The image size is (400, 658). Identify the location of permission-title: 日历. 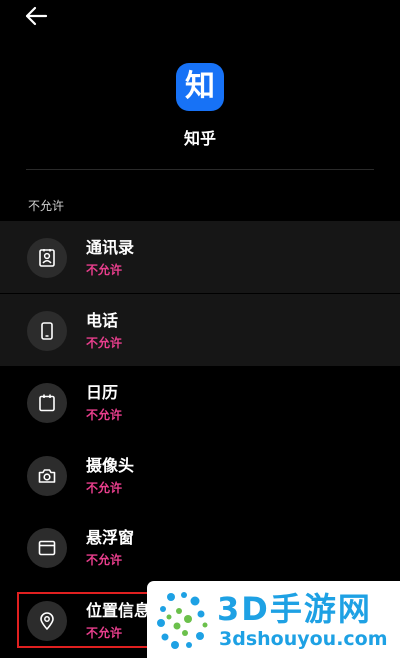
(102, 392).